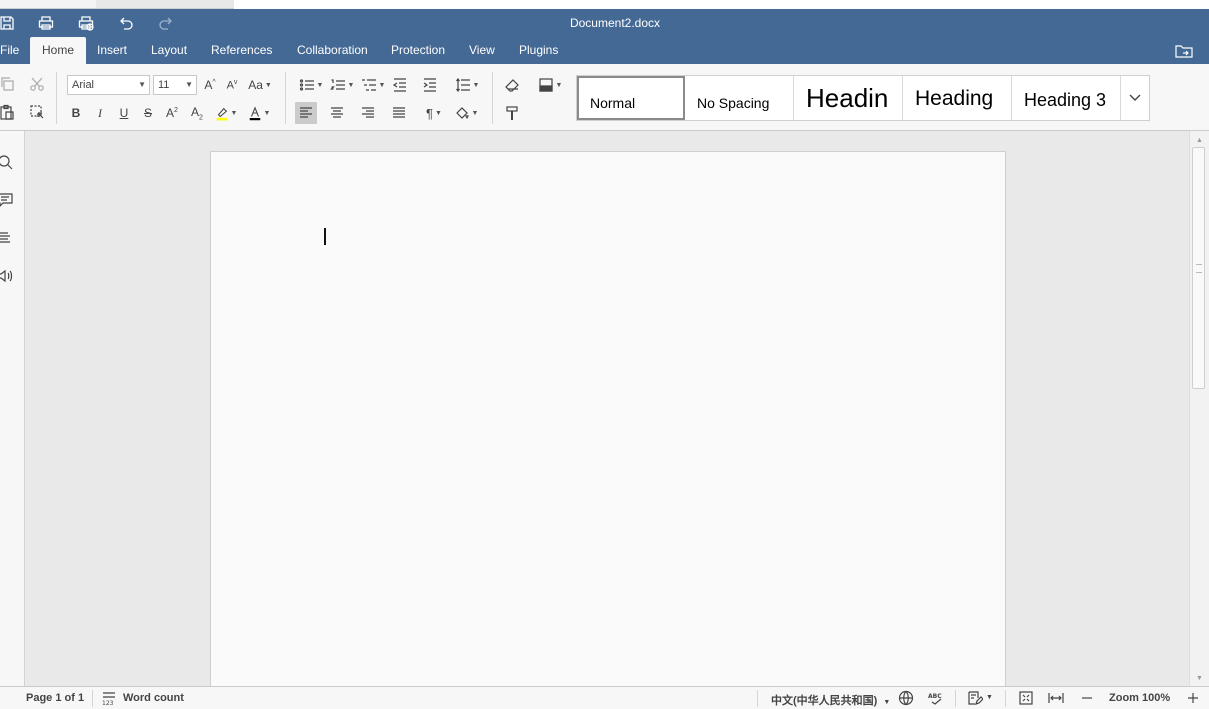 The image size is (1209, 709). I want to click on tab-insert: Insert, so click(112, 50).